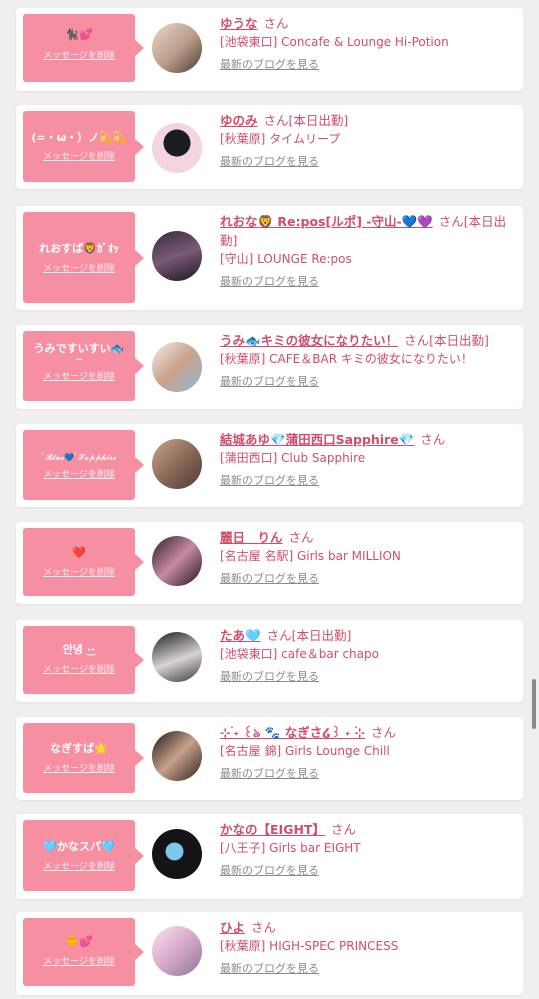 The width and height of the screenshot is (539, 999). What do you see at coordinates (290, 848) in the screenshot?
I see `shop-name: [八王子] Girls bar EIGHT` at bounding box center [290, 848].